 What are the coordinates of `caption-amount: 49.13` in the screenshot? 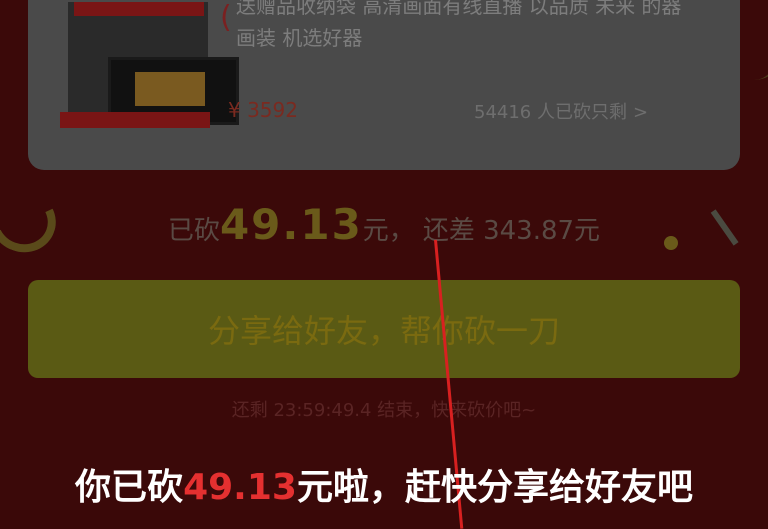 It's located at (240, 487).